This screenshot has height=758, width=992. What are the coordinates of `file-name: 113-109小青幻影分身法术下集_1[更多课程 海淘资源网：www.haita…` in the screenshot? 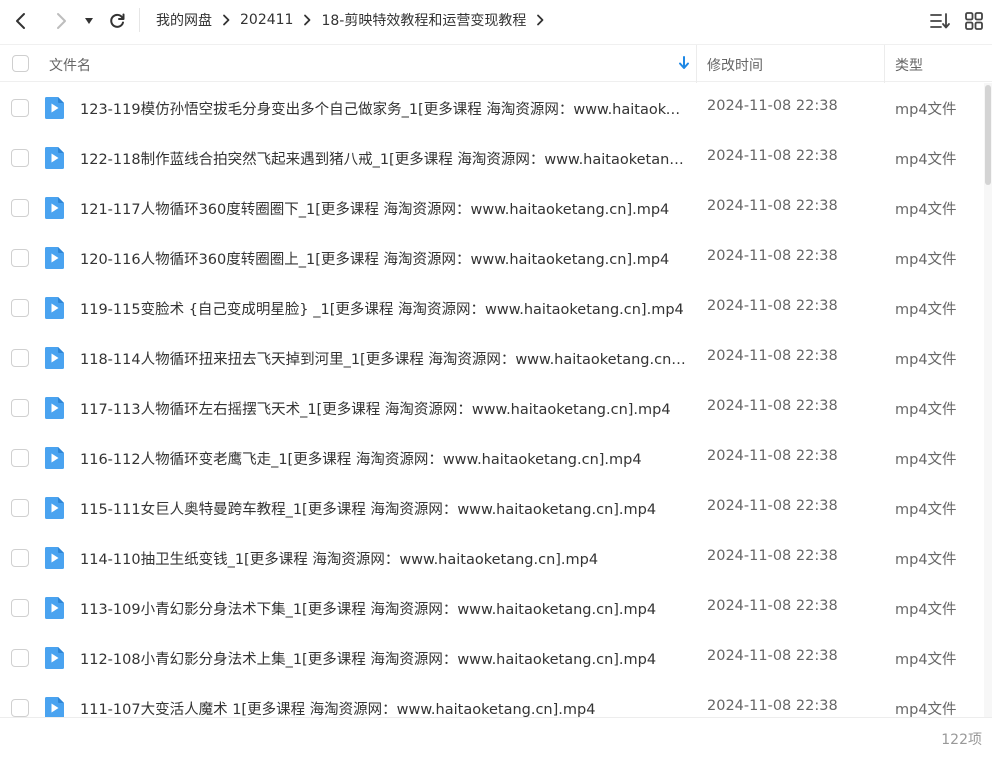 It's located at (383, 608).